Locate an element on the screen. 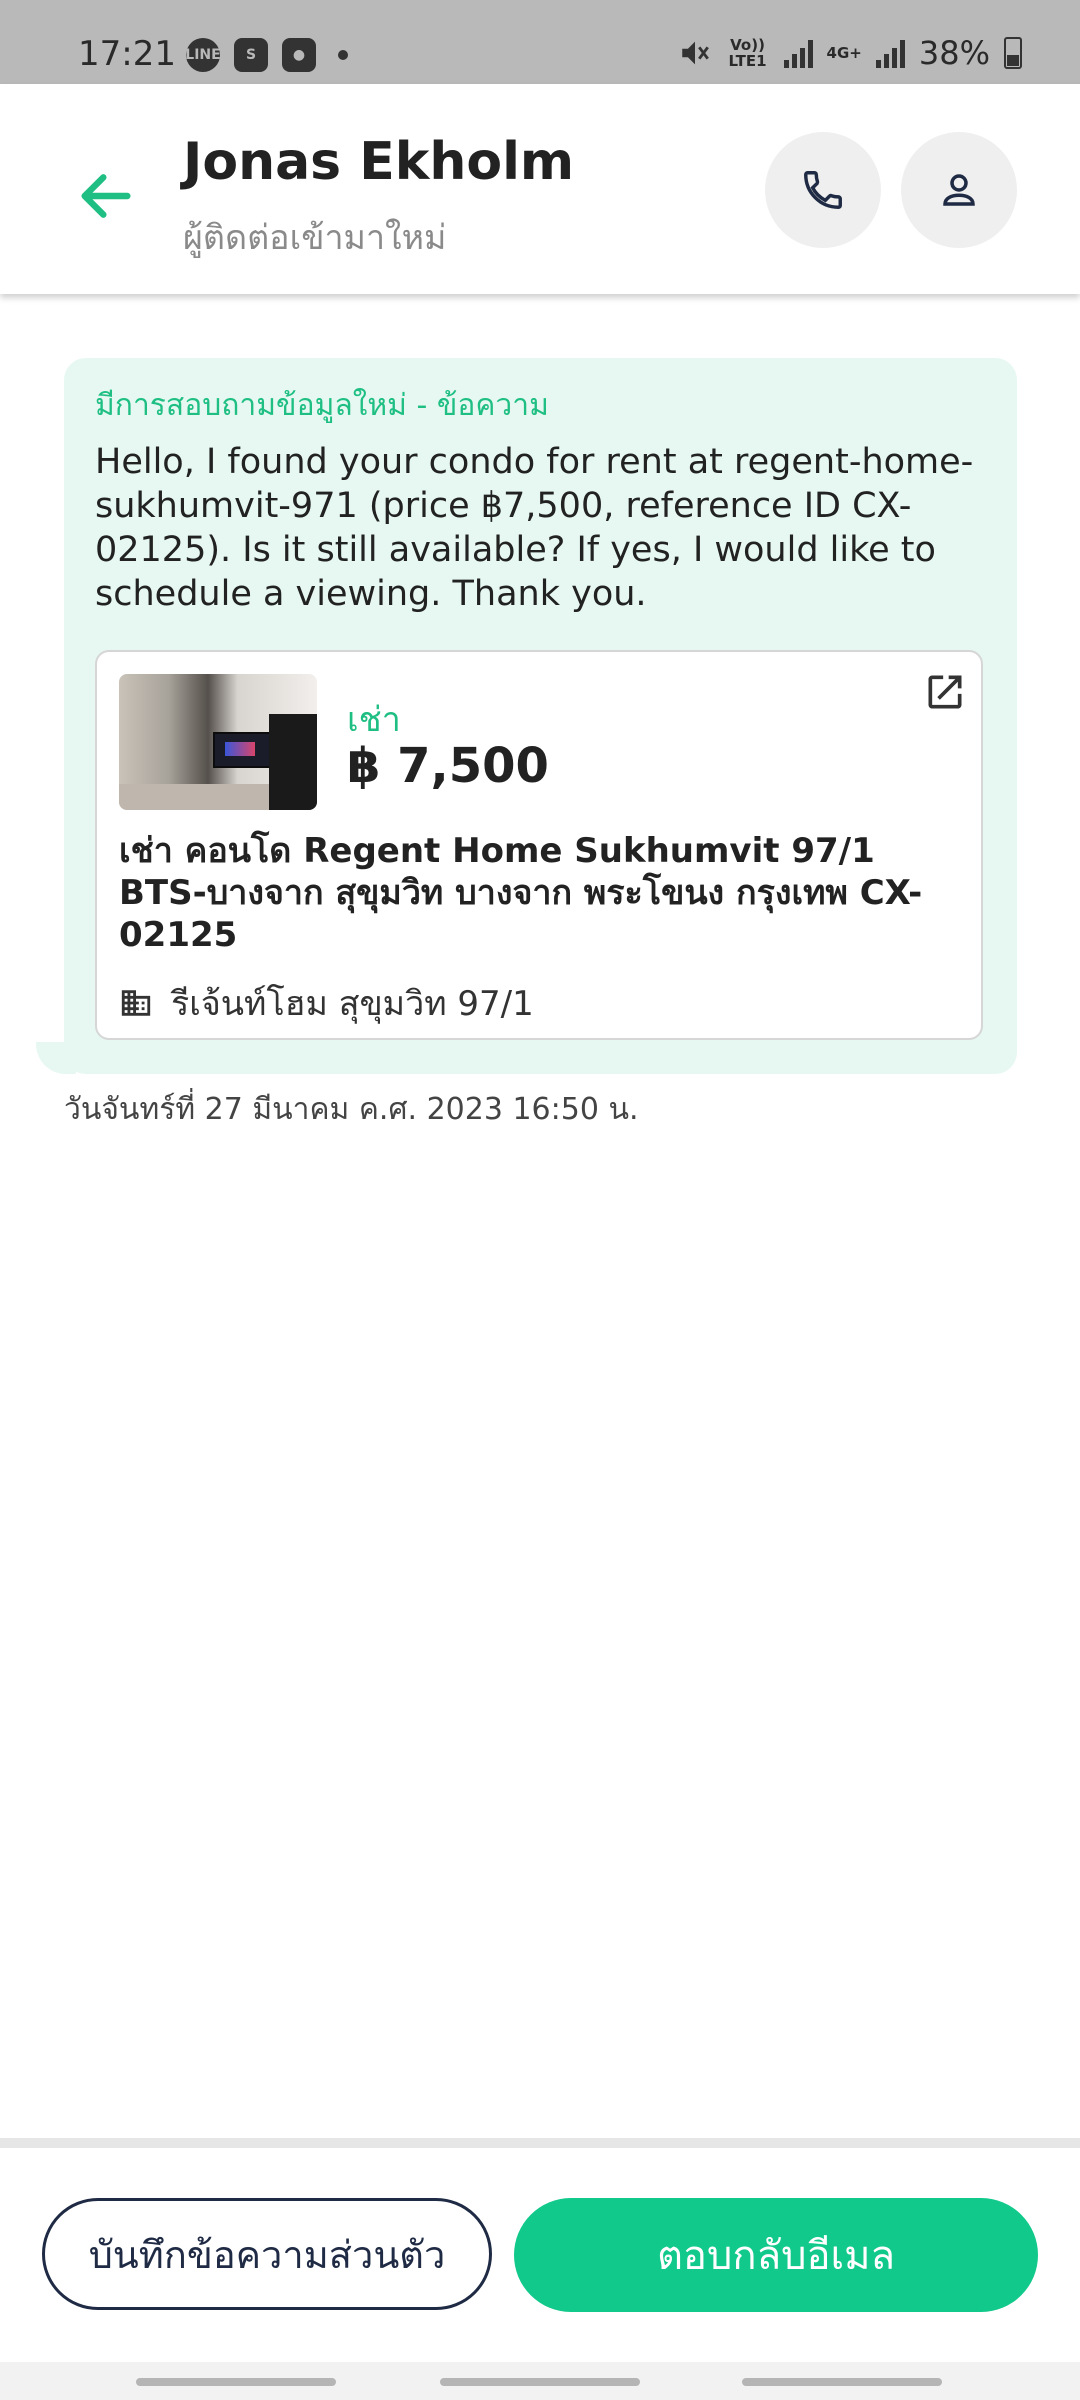 This screenshot has width=1080, height=2400. person-icon is located at coordinates (959, 190).